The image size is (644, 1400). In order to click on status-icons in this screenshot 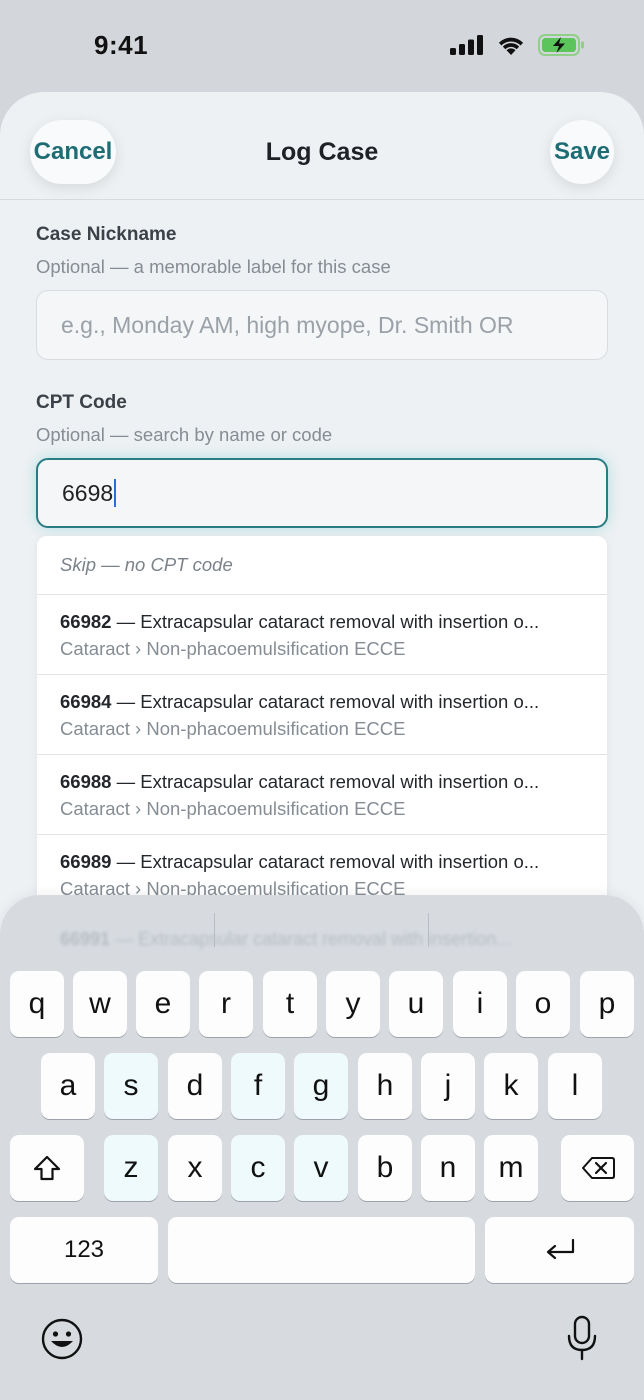, I will do `click(518, 47)`.